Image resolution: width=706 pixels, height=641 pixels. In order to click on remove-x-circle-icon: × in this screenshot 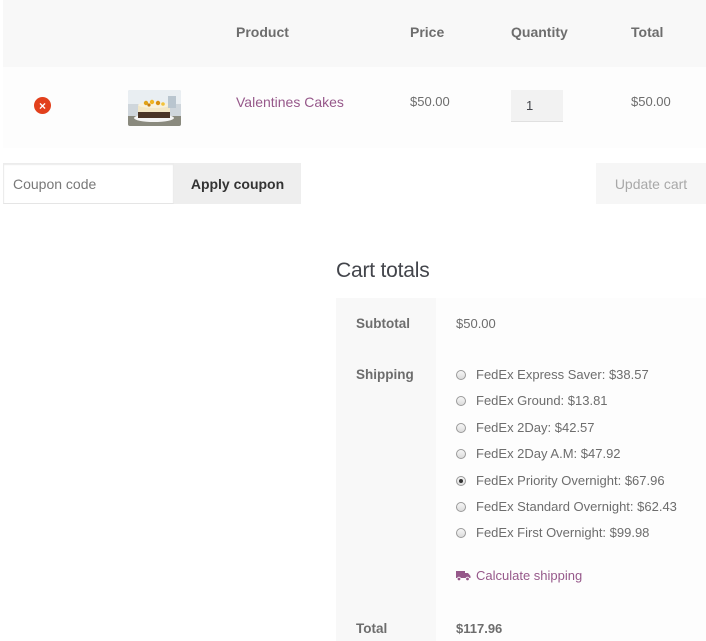, I will do `click(42, 105)`.